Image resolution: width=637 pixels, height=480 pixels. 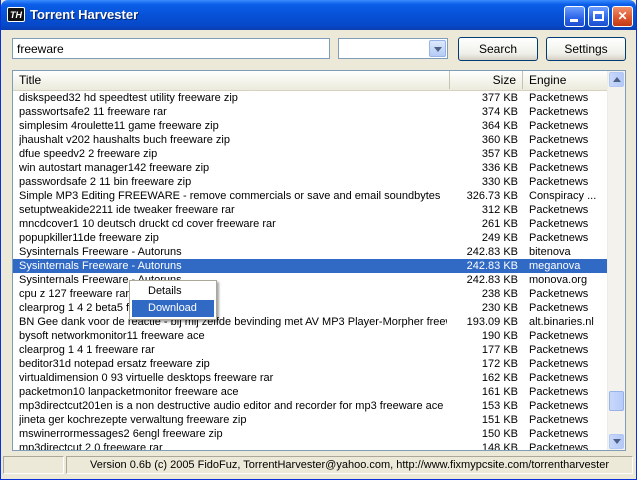 What do you see at coordinates (499, 168) in the screenshot?
I see `cell-size: 336 KB` at bounding box center [499, 168].